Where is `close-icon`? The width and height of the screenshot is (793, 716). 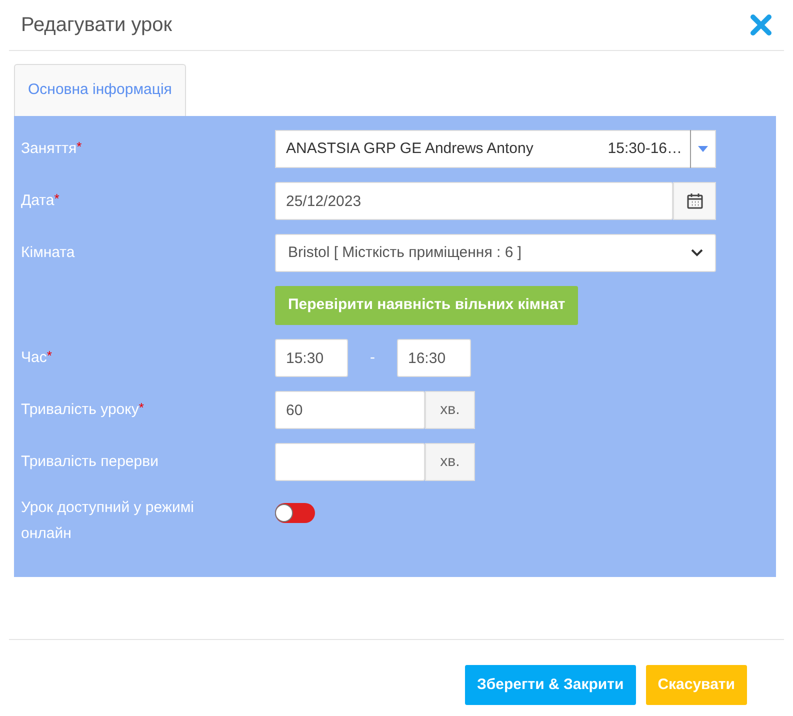
close-icon is located at coordinates (761, 25).